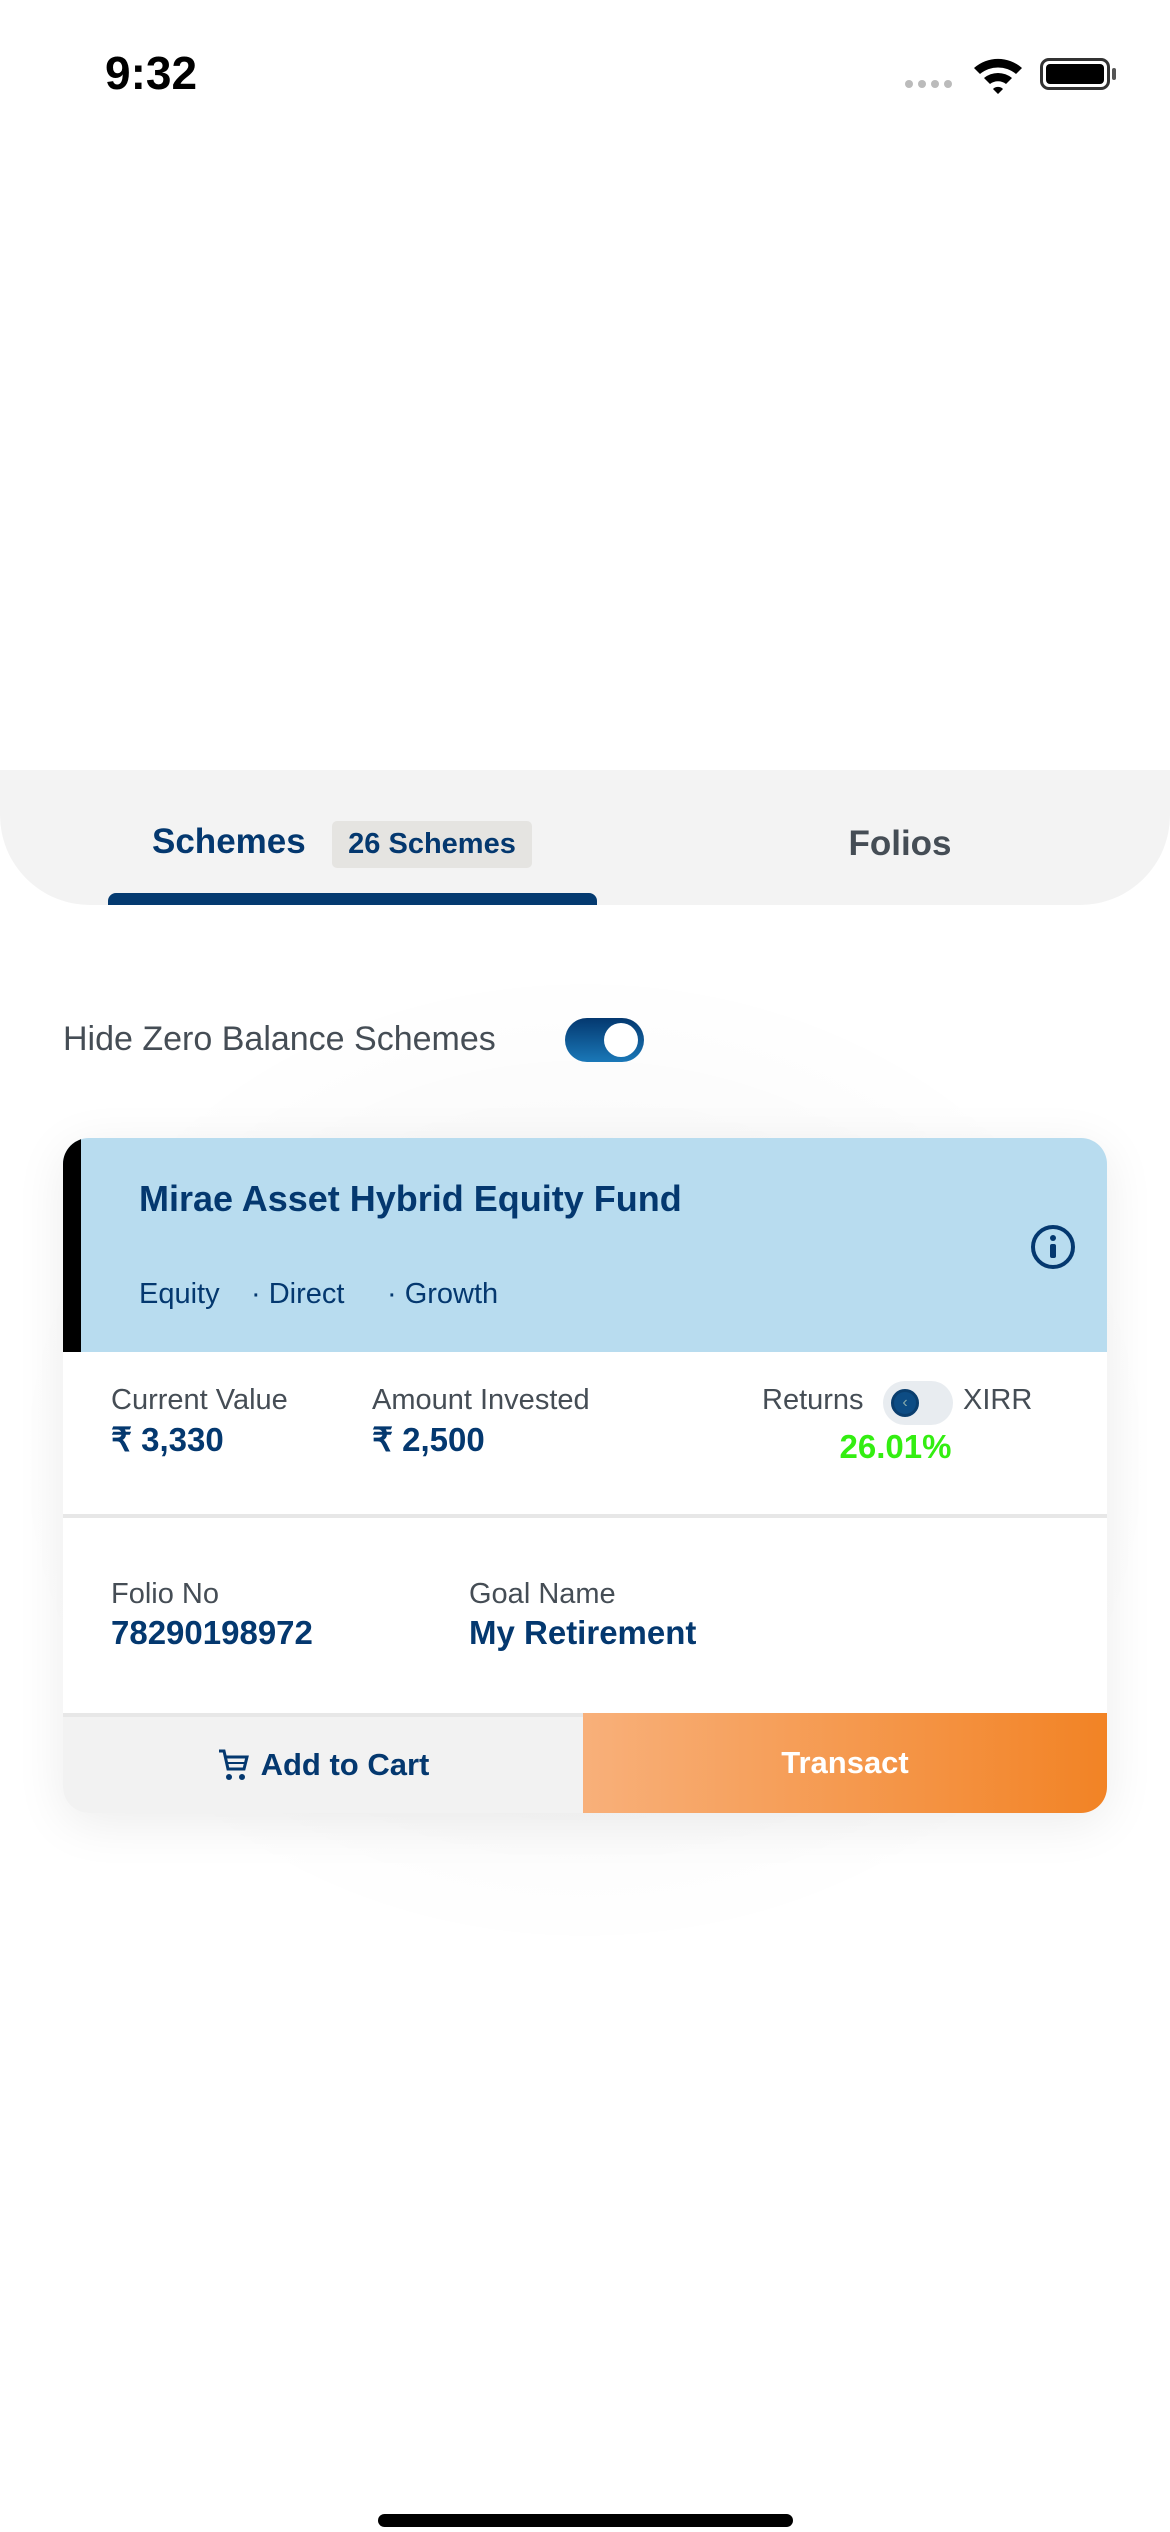 The height and width of the screenshot is (2532, 1170). I want to click on tab-folios: Folios, so click(900, 844).